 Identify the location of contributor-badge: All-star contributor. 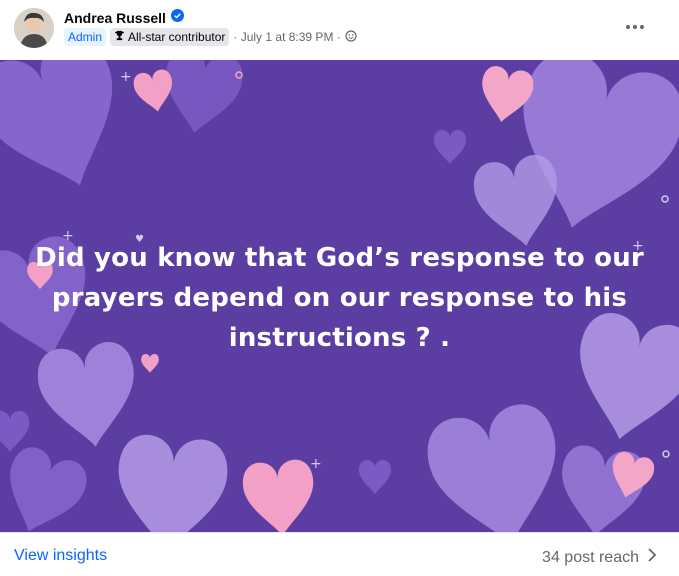
(170, 37).